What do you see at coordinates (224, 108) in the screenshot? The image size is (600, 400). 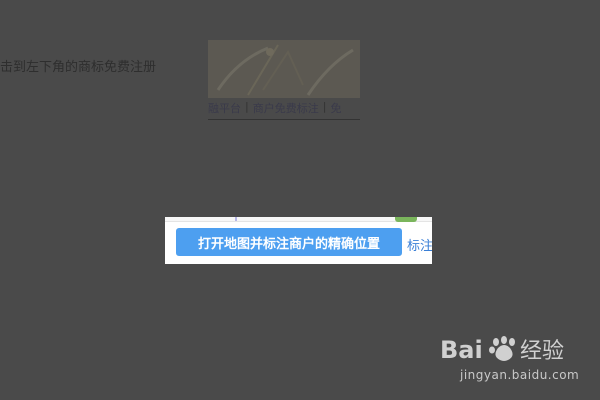 I see `nav-item: 融平台` at bounding box center [224, 108].